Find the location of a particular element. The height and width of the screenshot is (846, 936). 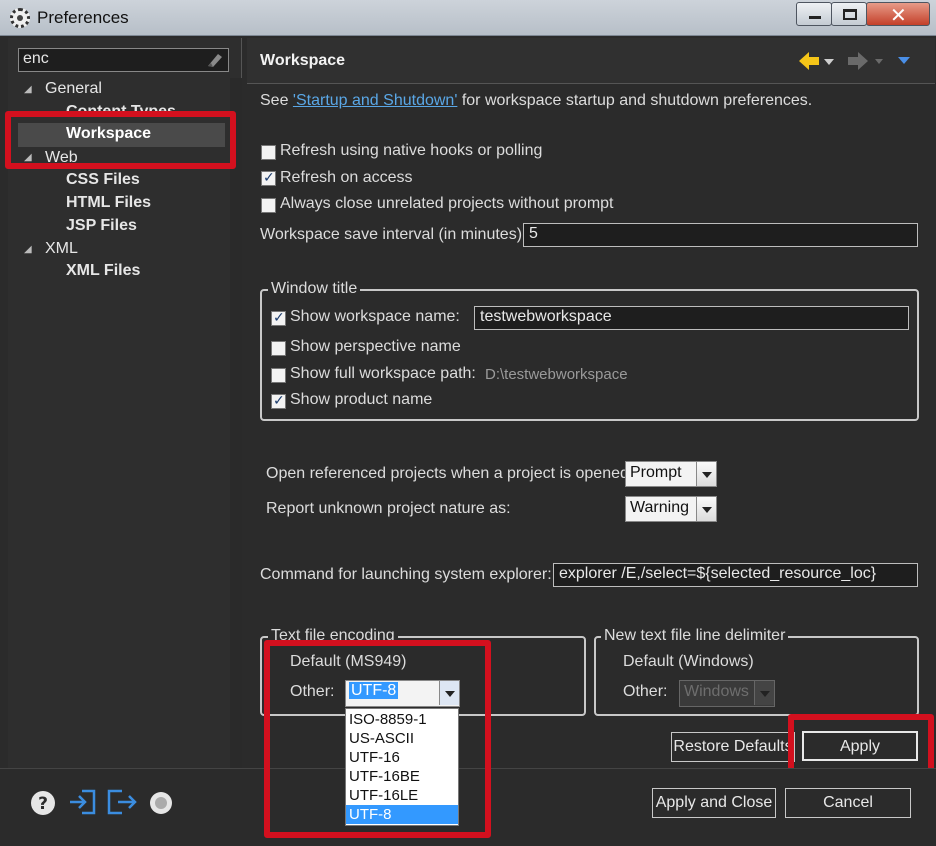

tree-item-general: General is located at coordinates (73, 89).